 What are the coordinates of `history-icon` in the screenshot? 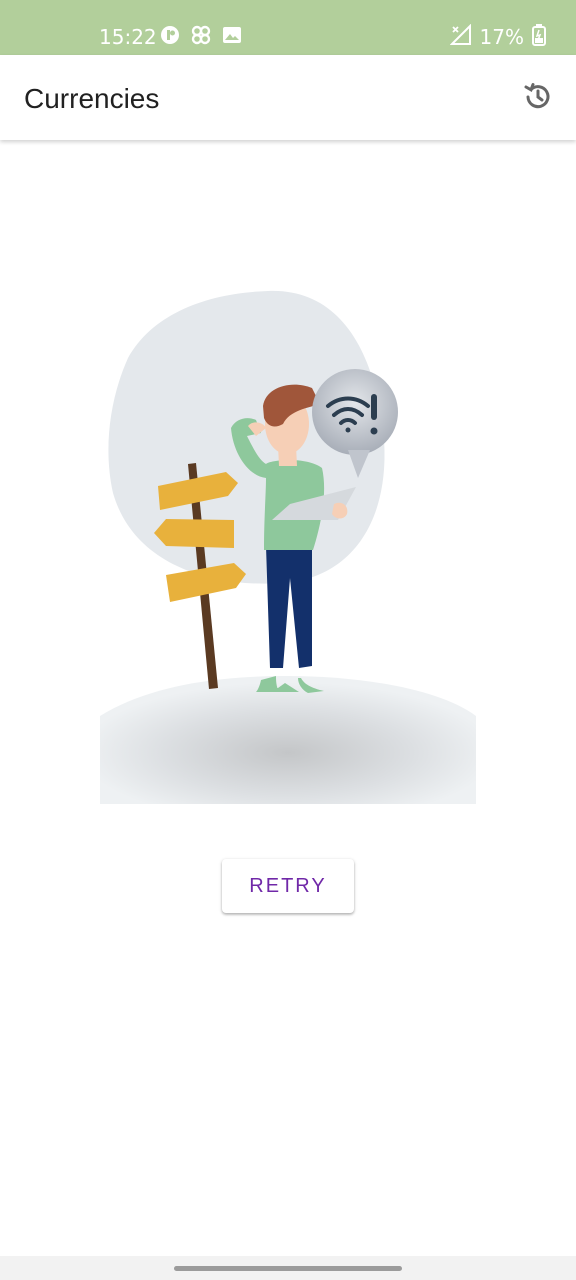 It's located at (538, 99).